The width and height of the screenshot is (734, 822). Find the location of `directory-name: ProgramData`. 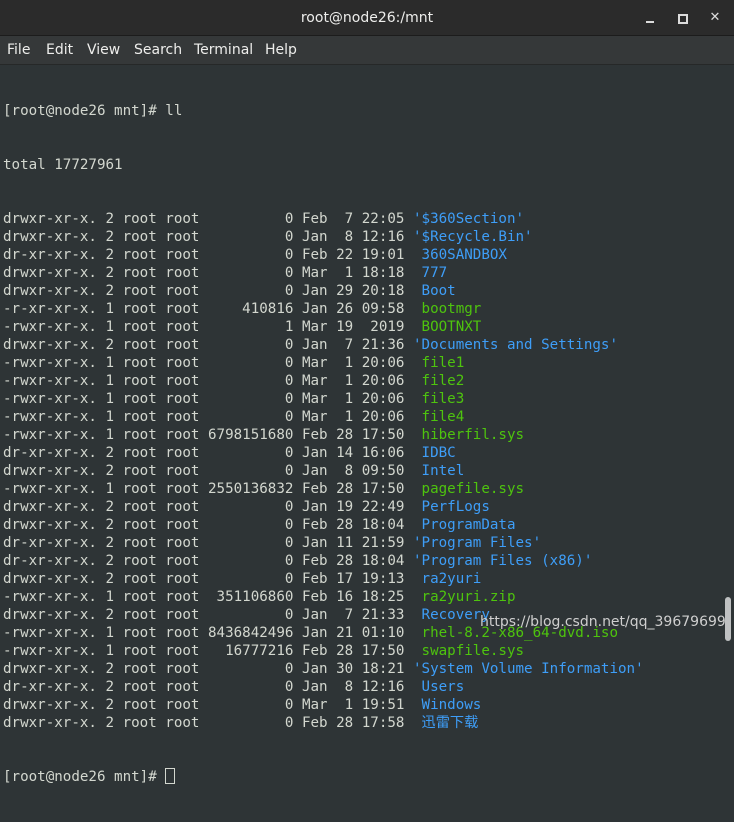

directory-name: ProgramData is located at coordinates (464, 525).